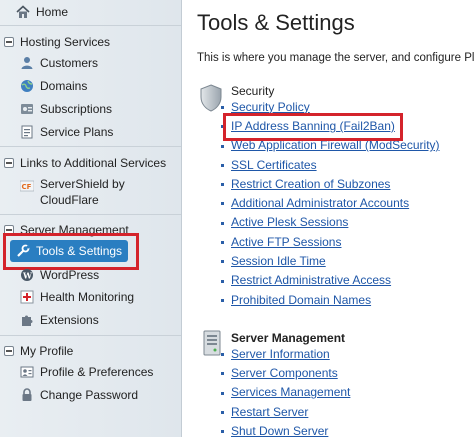 The image size is (474, 437). Describe the element at coordinates (276, 22) in the screenshot. I see `page-title: Tools & Settings` at that location.